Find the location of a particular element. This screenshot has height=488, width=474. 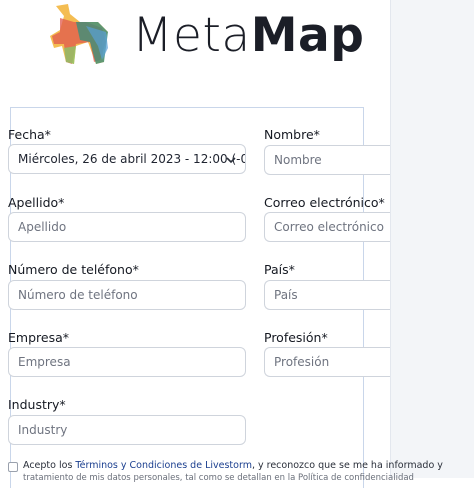

telefono-label: Número de teléfono* is located at coordinates (73, 269).